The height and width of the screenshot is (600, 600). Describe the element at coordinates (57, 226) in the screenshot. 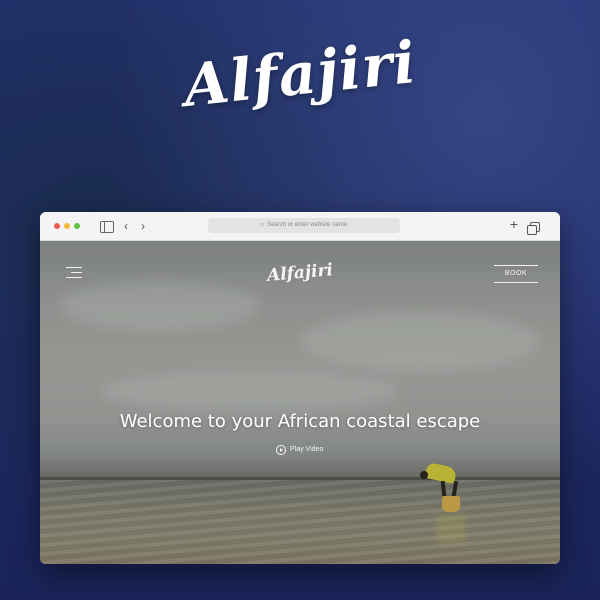

I see `close-window-button` at that location.